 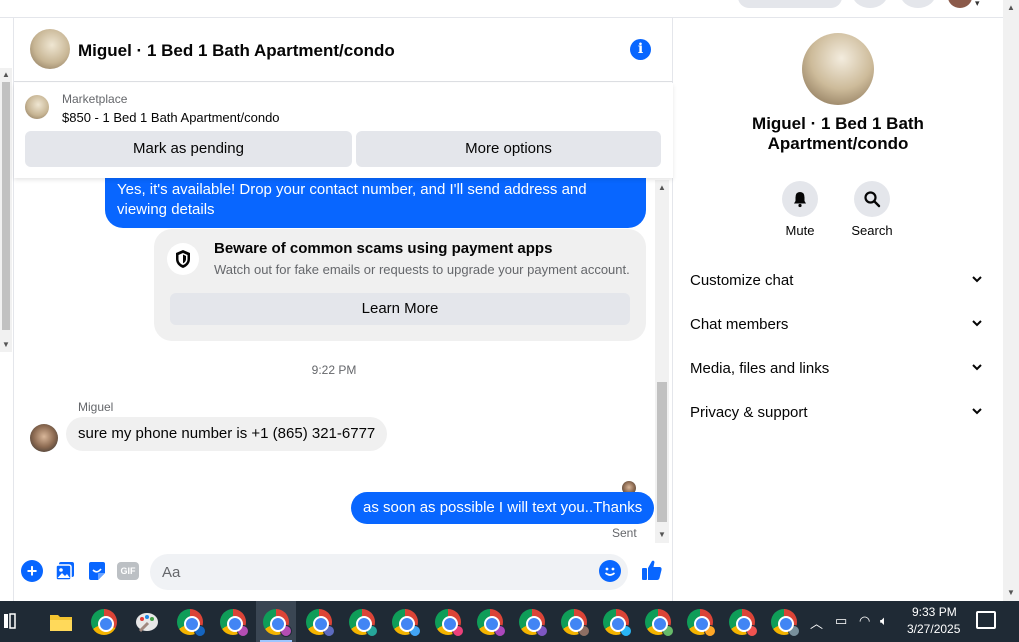 I want to click on search-action: Search, so click(x=872, y=209).